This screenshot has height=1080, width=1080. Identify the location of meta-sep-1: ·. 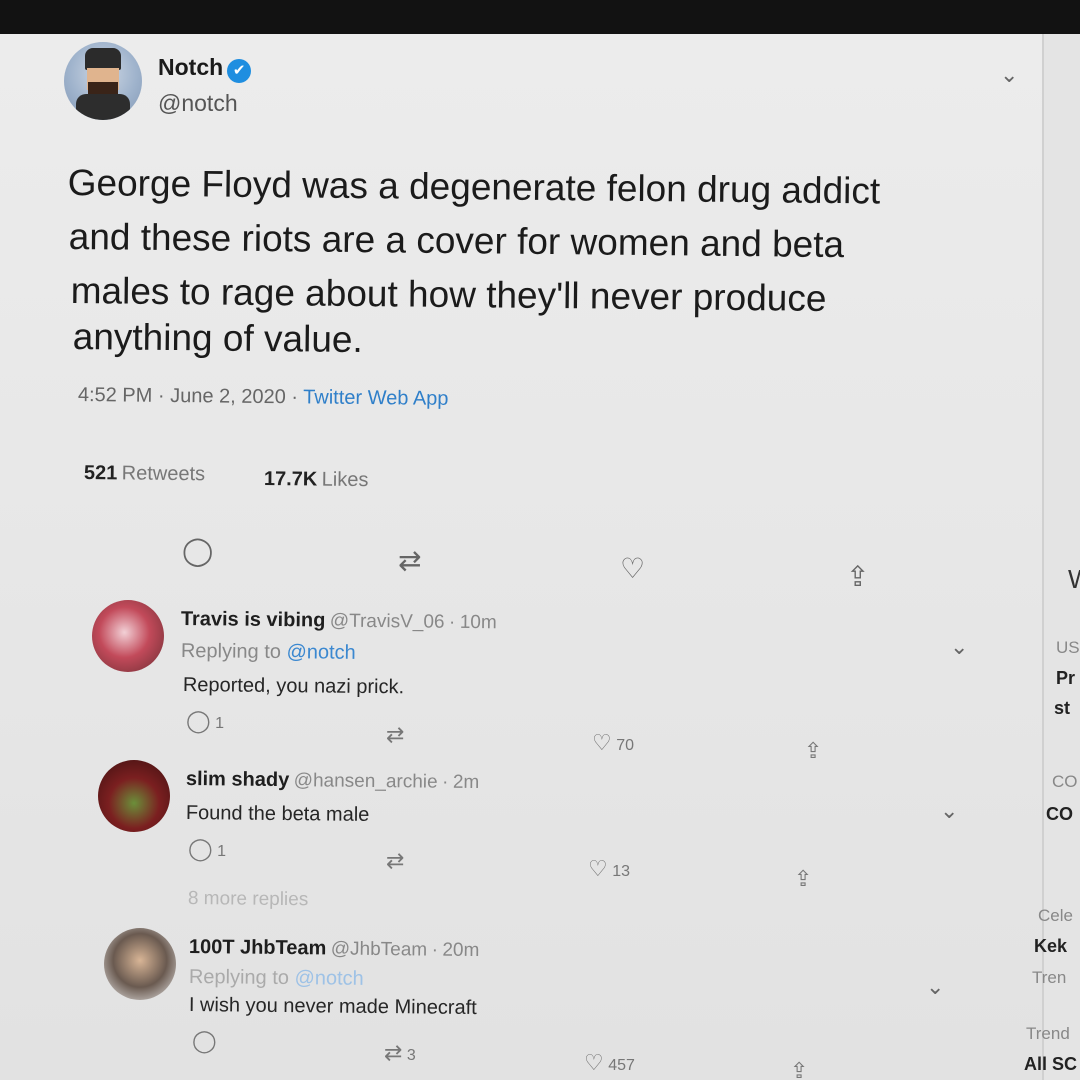
(161, 395).